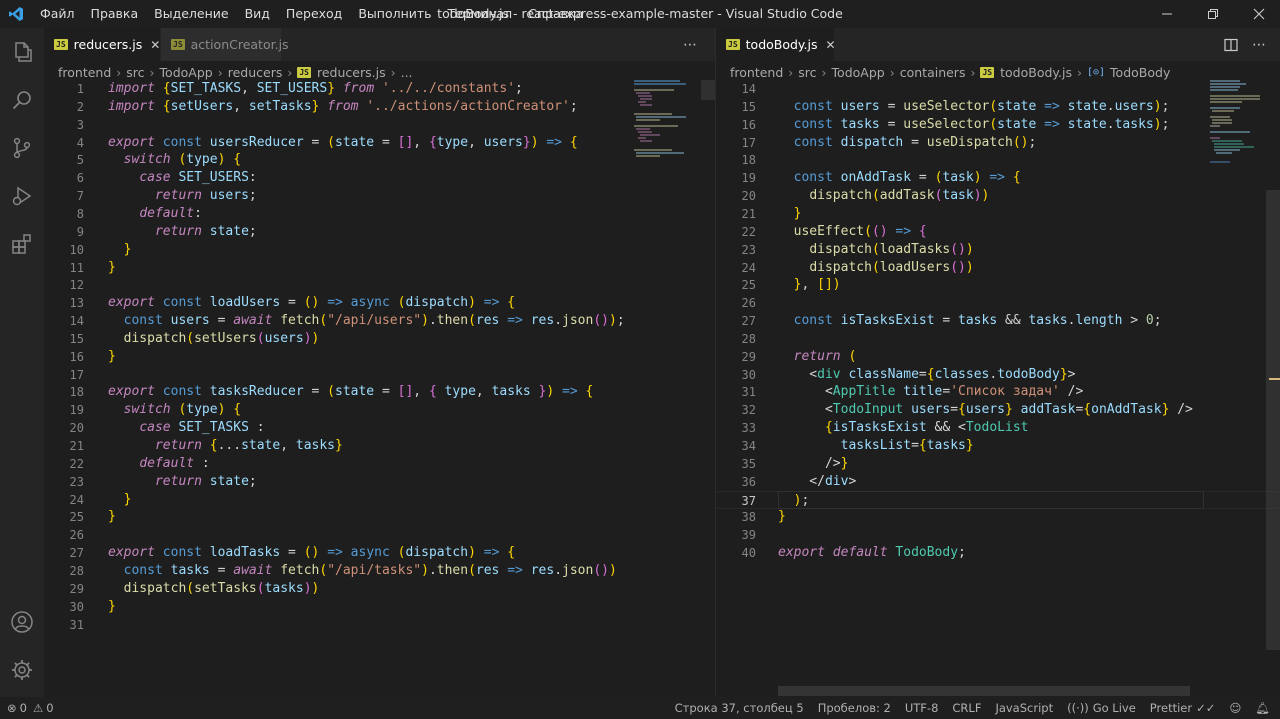 Image resolution: width=1280 pixels, height=719 pixels. I want to click on code-line: 31 <AppTitle title='Список задач' />, so click(998, 392).